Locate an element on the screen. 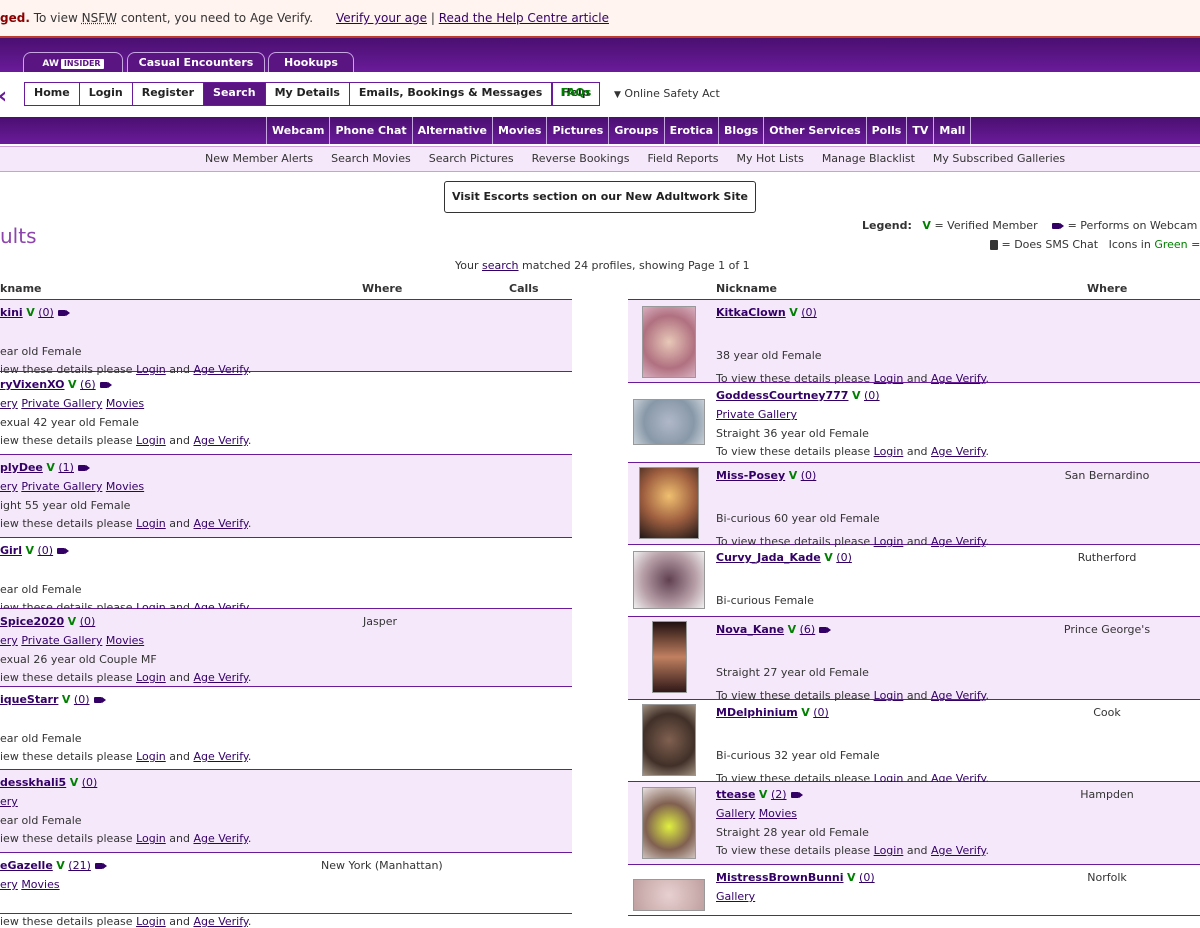 The height and width of the screenshot is (928, 1200). profile-nickname-link: eGazelle is located at coordinates (26, 865).